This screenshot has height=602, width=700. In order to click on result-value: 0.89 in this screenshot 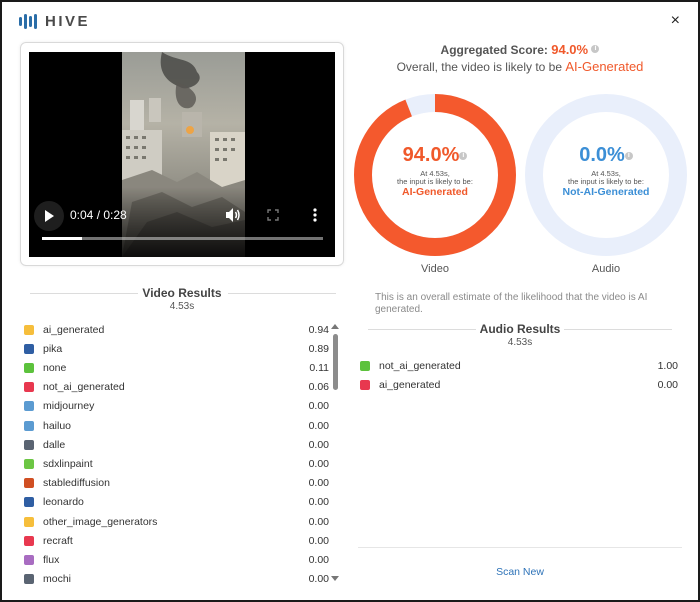, I will do `click(318, 348)`.